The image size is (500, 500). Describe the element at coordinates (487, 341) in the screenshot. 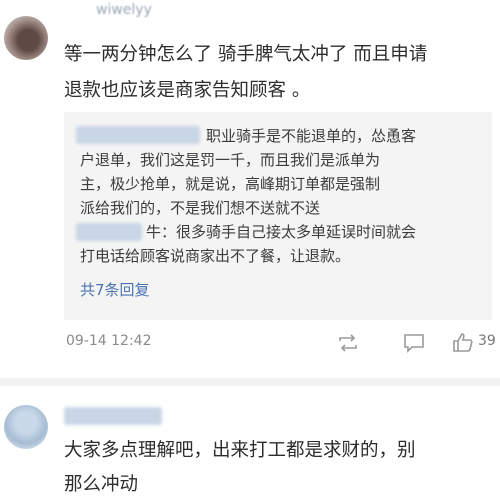

I see `like-count: 39` at that location.